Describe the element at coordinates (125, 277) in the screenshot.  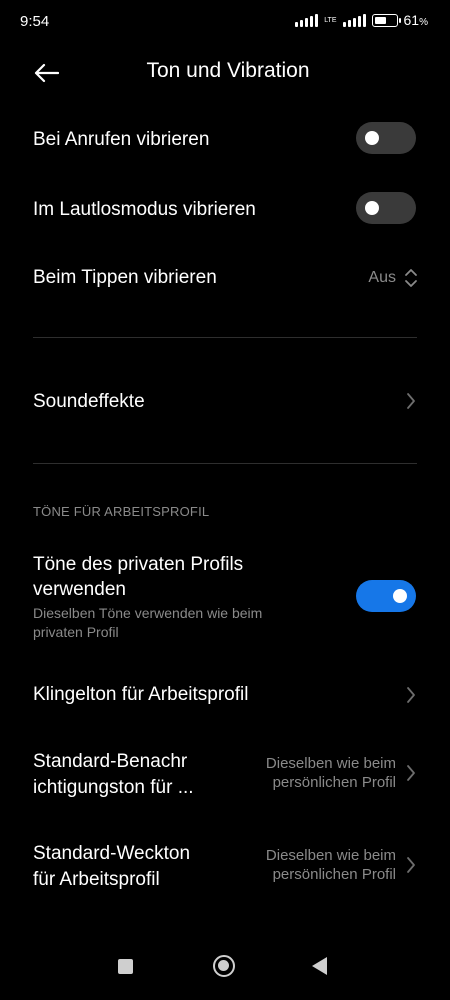
I see `vibrate-tap-label: Beim Tippen vibrieren` at that location.